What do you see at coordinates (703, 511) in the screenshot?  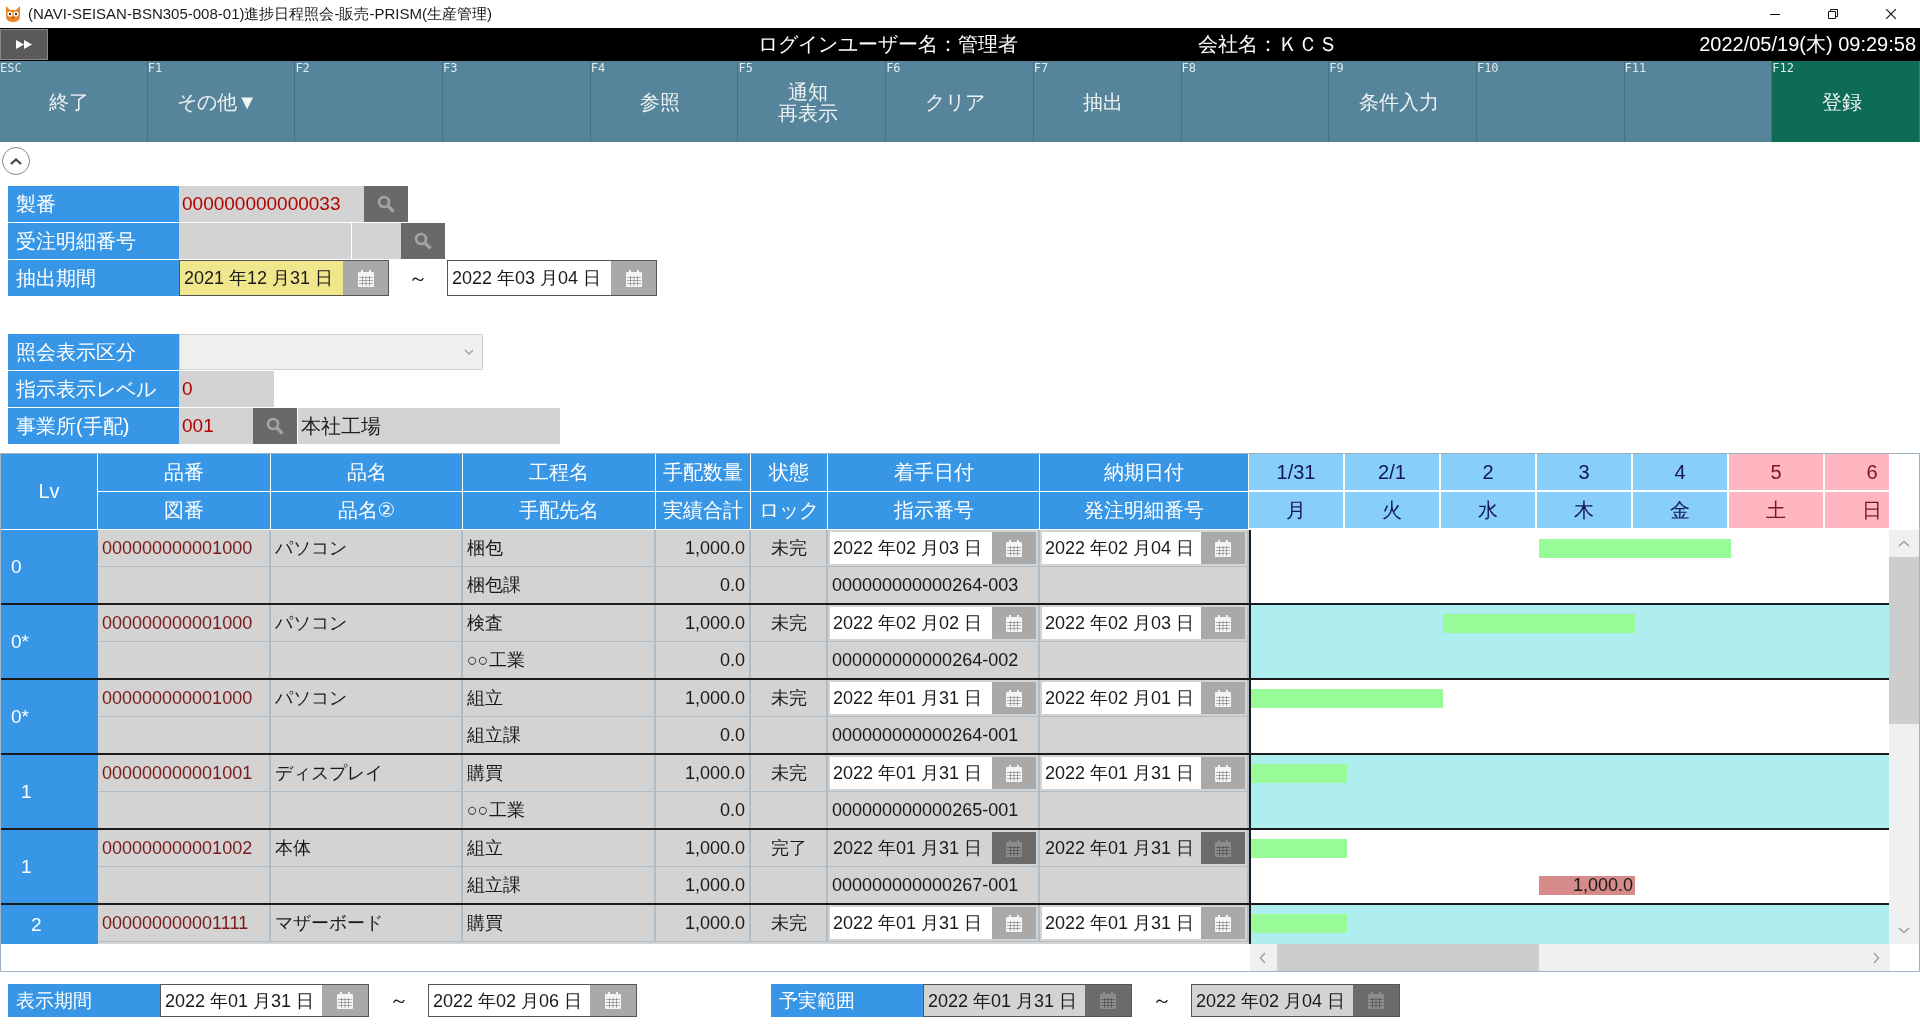 I see `column-header: 実績合計` at bounding box center [703, 511].